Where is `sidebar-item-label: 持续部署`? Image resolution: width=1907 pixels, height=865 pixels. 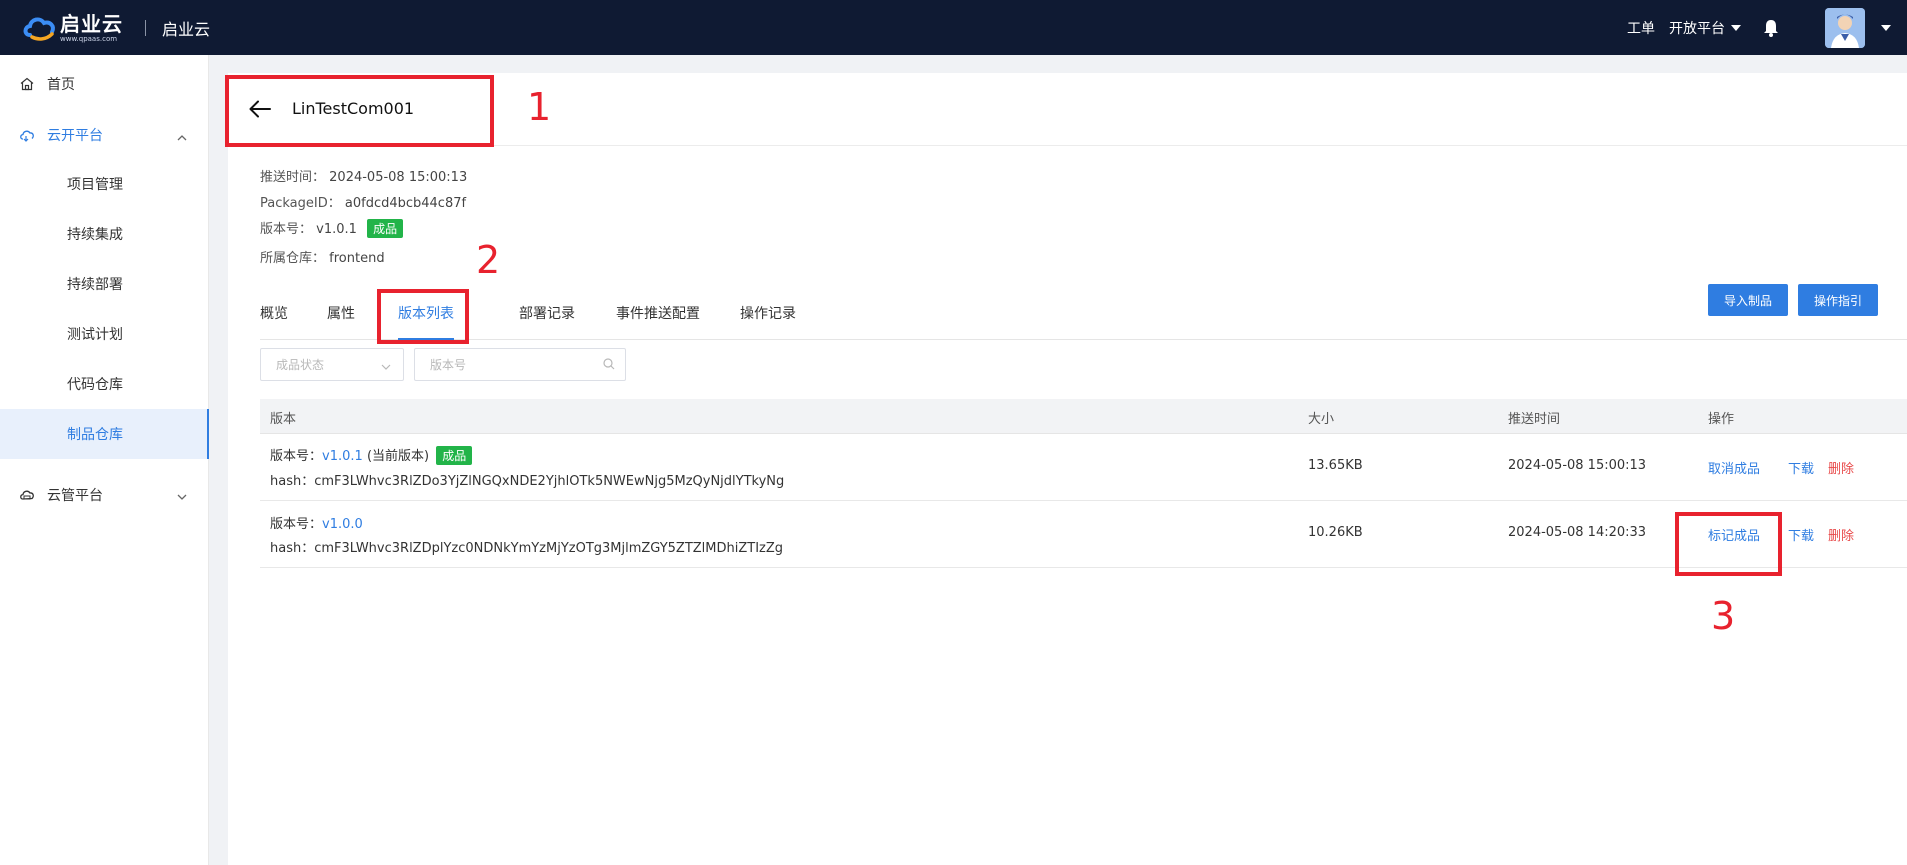 sidebar-item-label: 持续部署 is located at coordinates (95, 285).